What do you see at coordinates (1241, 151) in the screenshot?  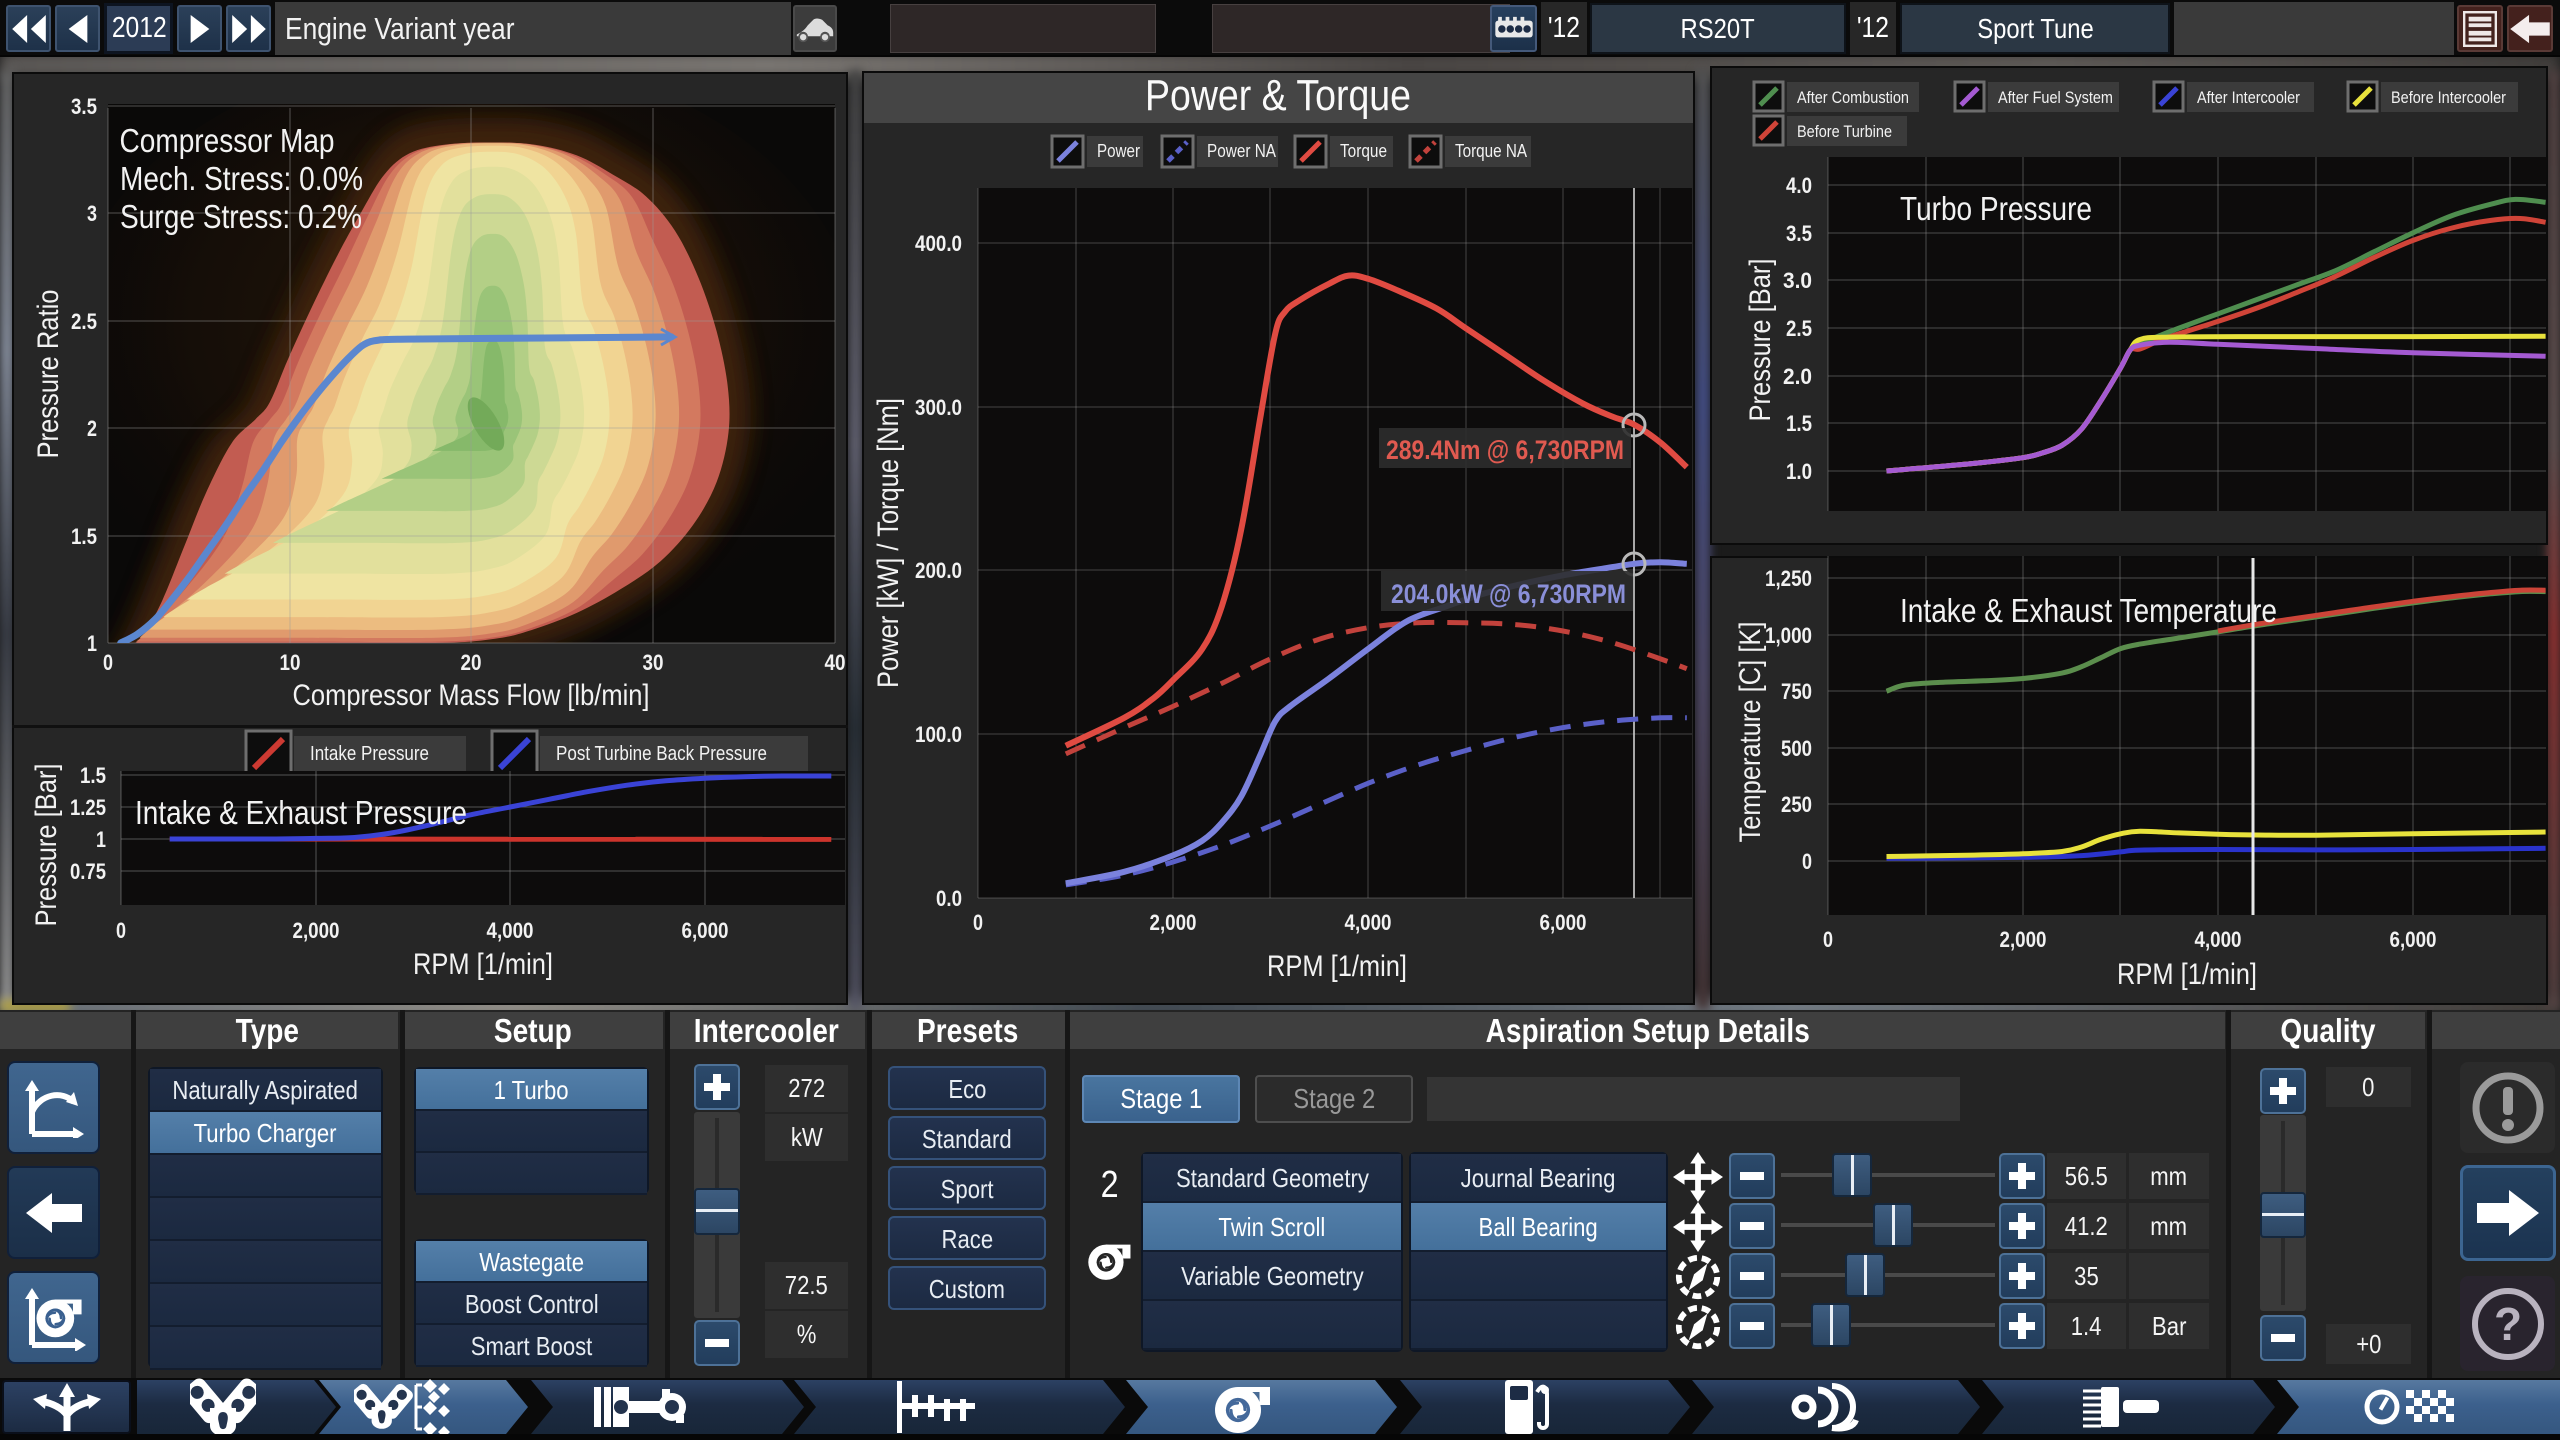 I see `svg-text: Power NA` at bounding box center [1241, 151].